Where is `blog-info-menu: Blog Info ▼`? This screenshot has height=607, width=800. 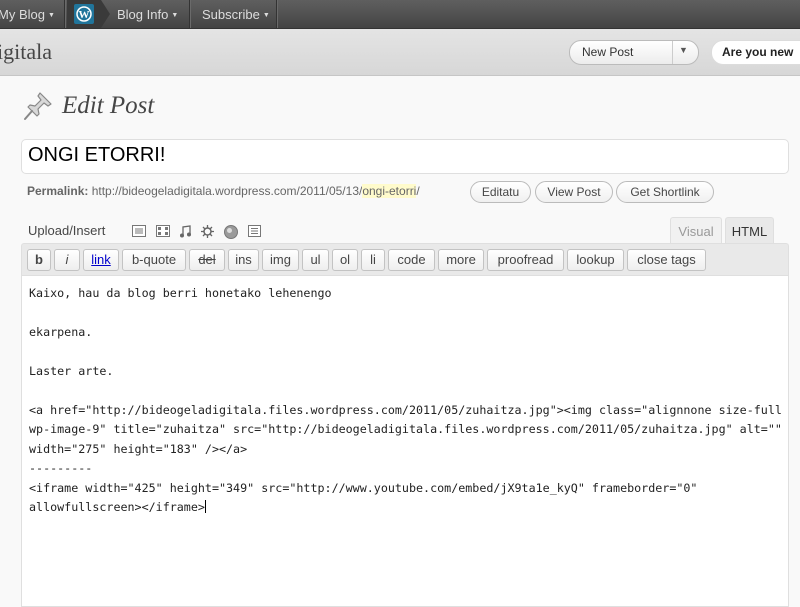 blog-info-menu: Blog Info ▼ is located at coordinates (147, 14).